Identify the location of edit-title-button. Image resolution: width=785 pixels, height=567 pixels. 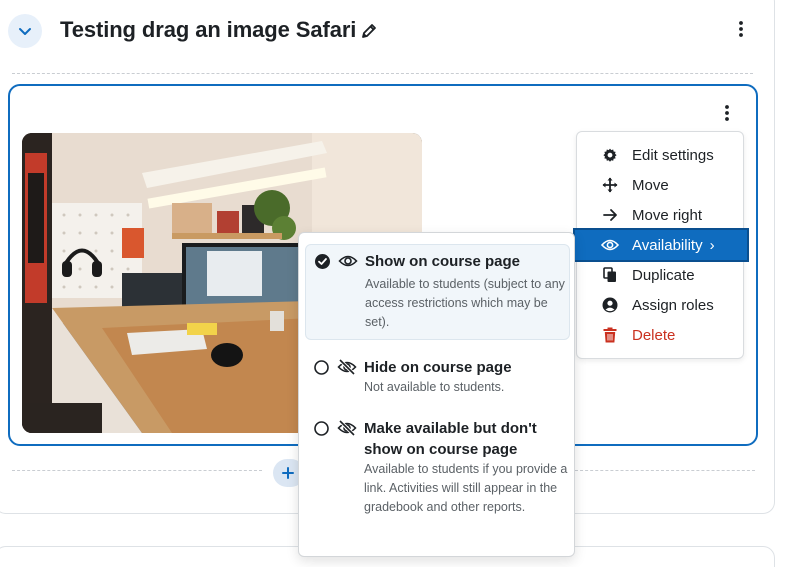
(369, 33).